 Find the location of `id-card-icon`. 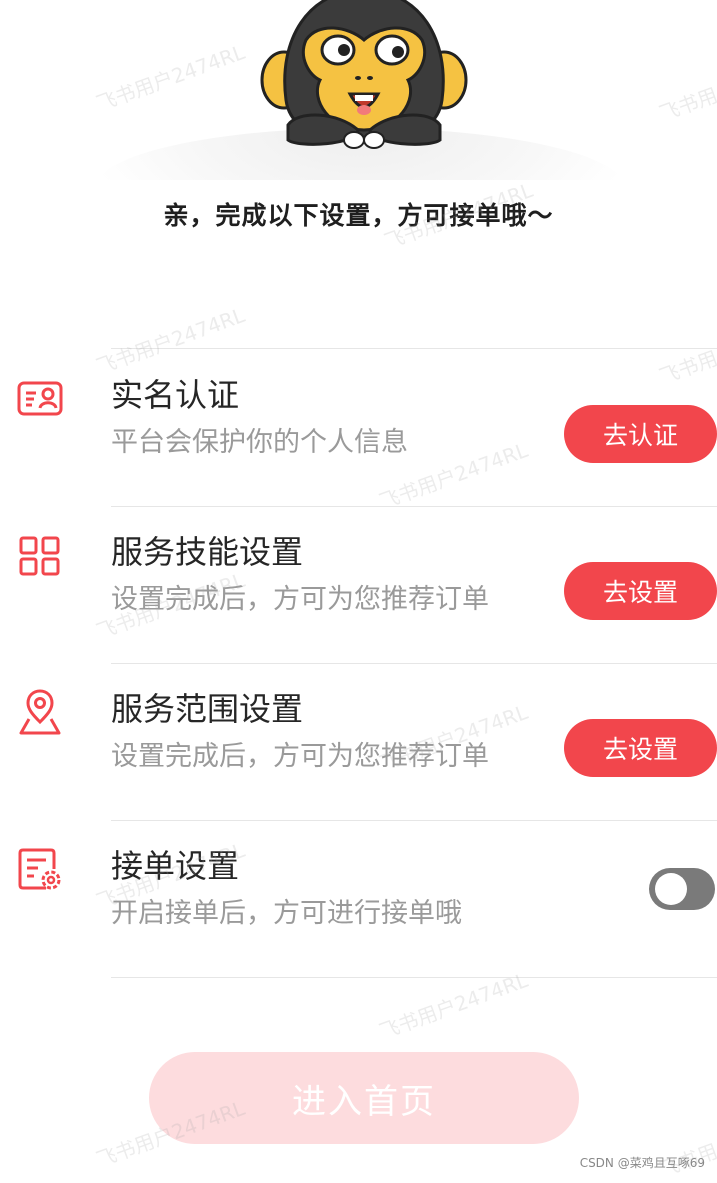

id-card-icon is located at coordinates (40, 398).